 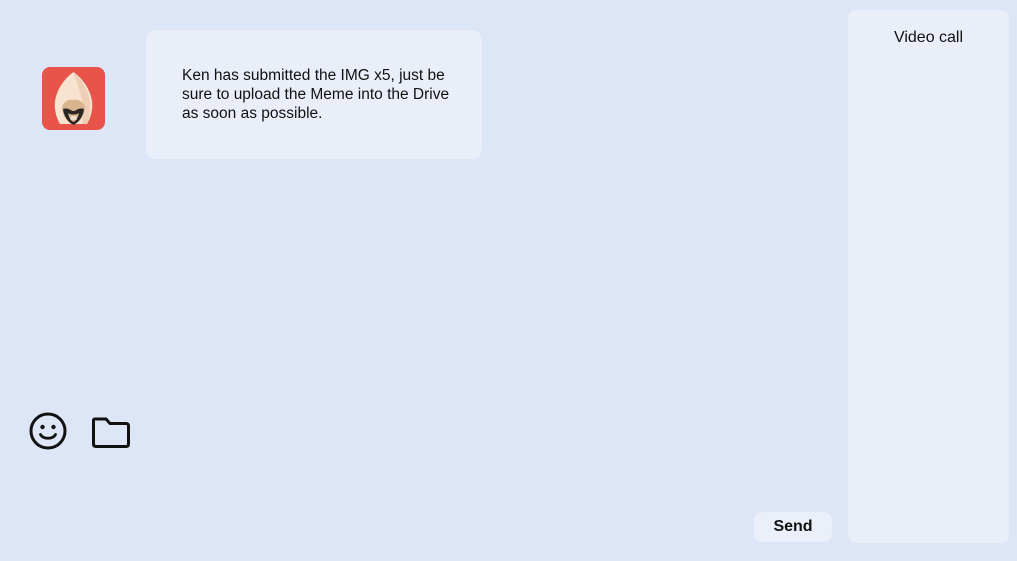 I want to click on emoji-button, so click(x=48, y=431).